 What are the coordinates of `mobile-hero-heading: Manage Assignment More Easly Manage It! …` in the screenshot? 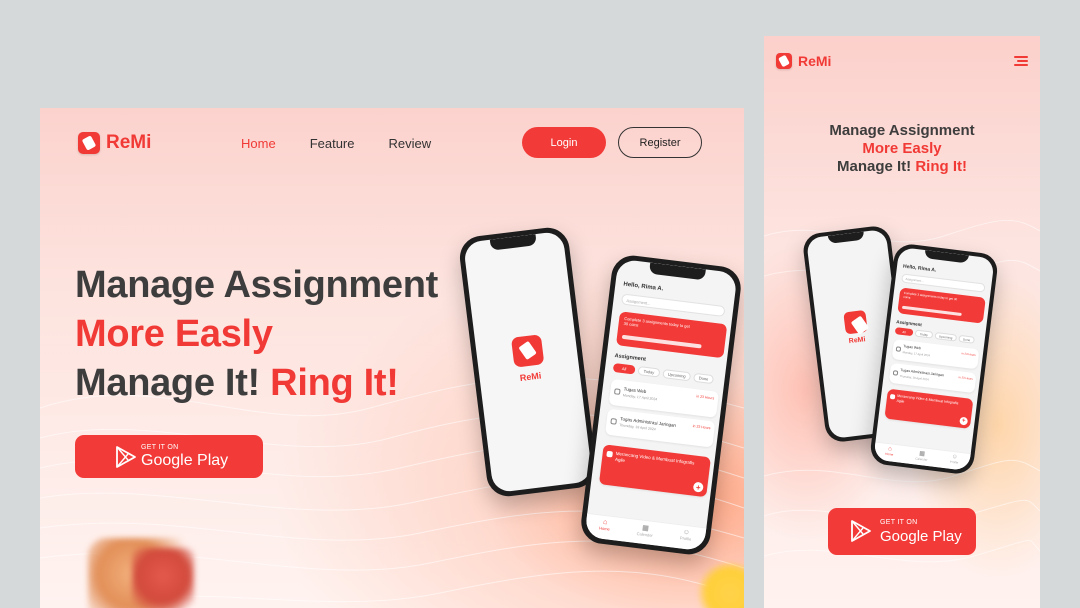 It's located at (902, 149).